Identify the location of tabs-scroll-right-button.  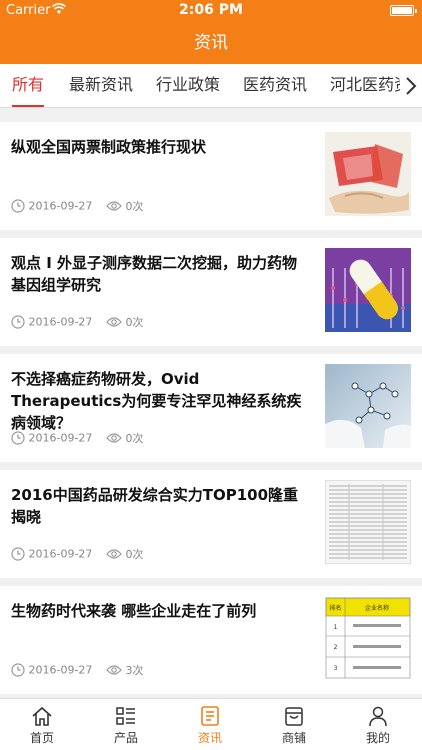
(411, 85).